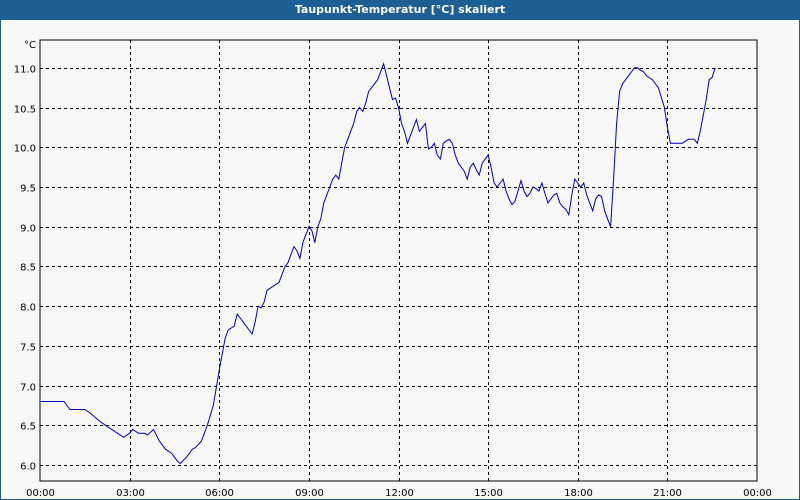  What do you see at coordinates (667, 493) in the screenshot?
I see `x-tick-time-label: 21:00` at bounding box center [667, 493].